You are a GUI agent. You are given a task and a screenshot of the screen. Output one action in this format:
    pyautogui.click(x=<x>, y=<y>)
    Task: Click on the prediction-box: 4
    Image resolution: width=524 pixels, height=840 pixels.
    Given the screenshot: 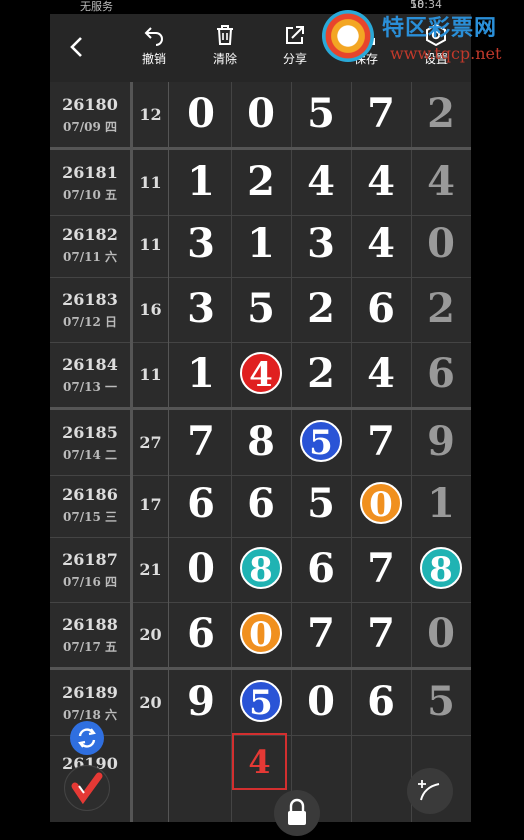 What is the action you would take?
    pyautogui.click(x=259, y=761)
    